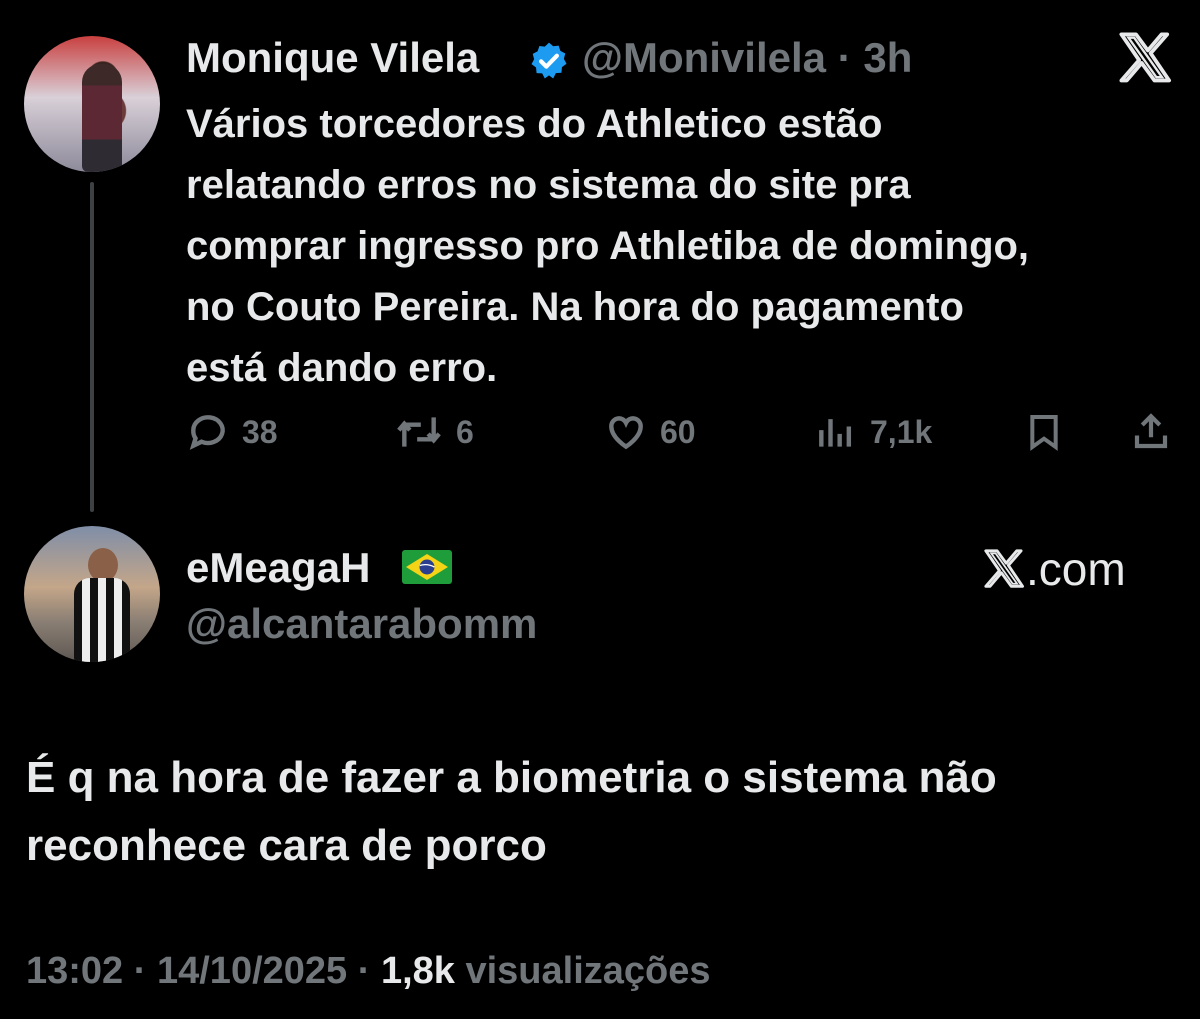 The width and height of the screenshot is (1200, 1019). What do you see at coordinates (92, 104) in the screenshot?
I see `avatar-monique-vilela` at bounding box center [92, 104].